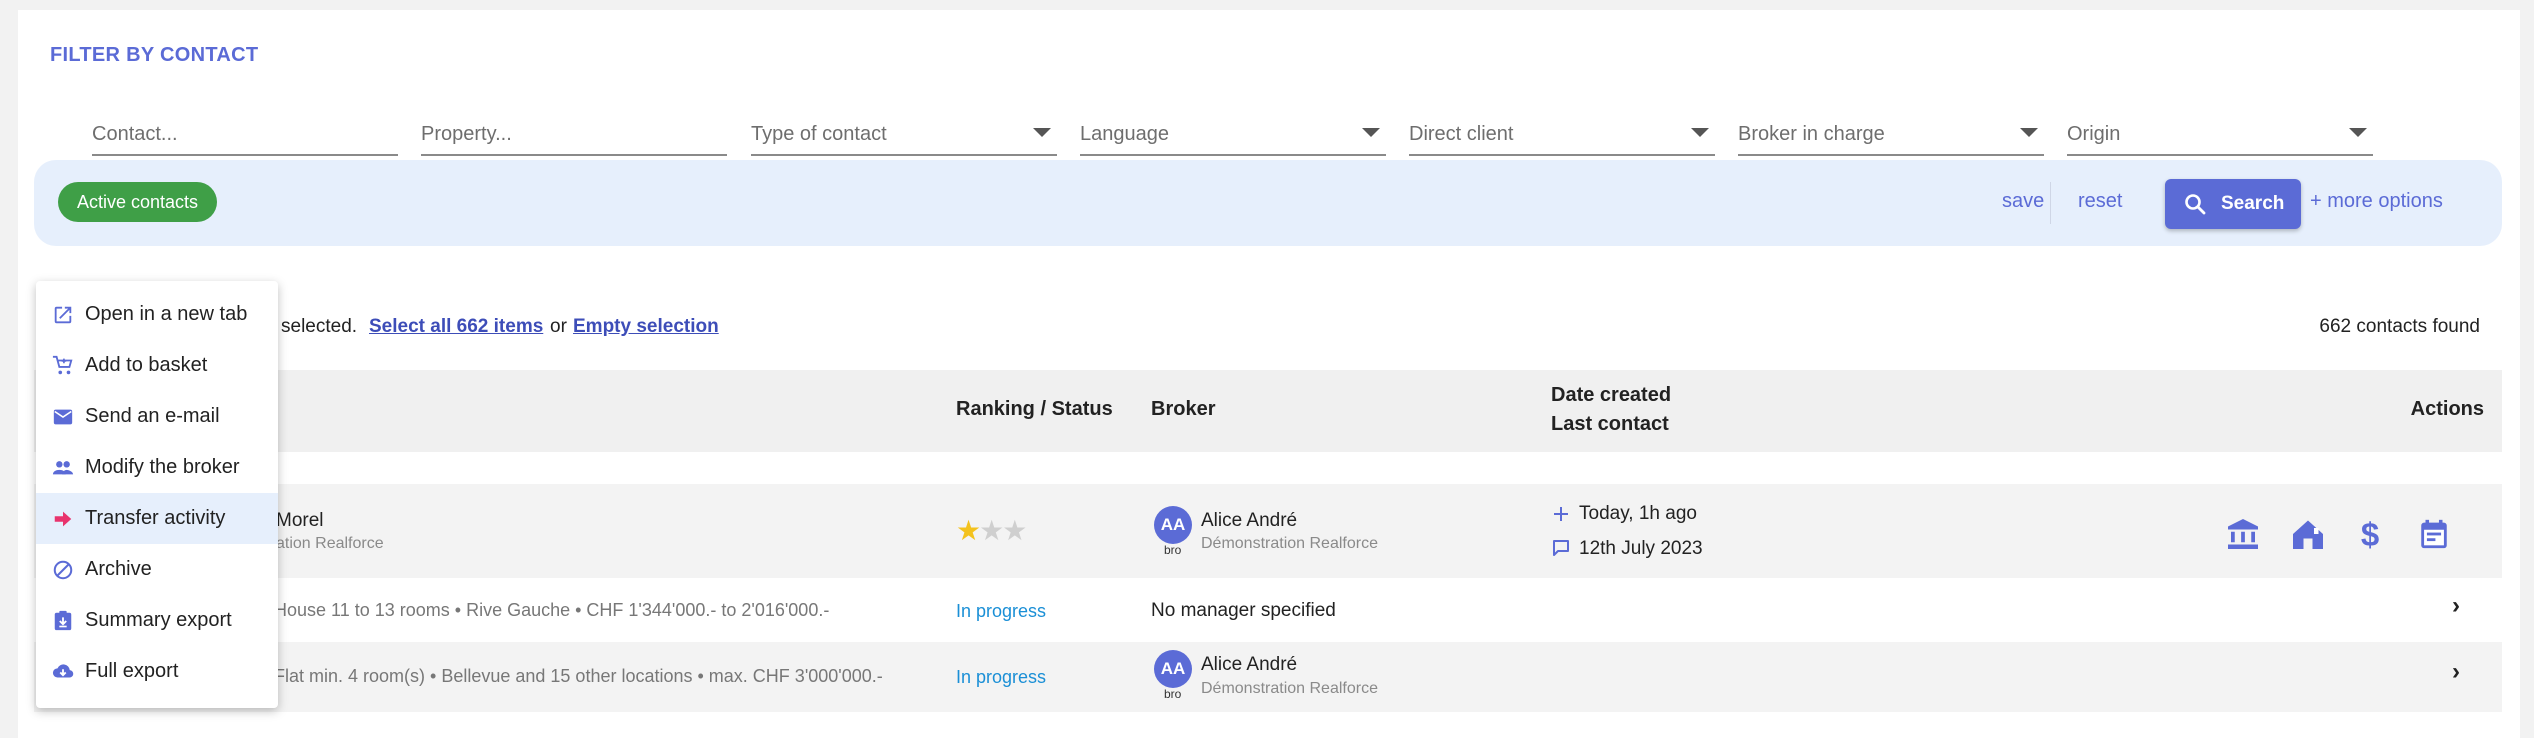  I want to click on ranking-stars: ★★★, so click(991, 530).